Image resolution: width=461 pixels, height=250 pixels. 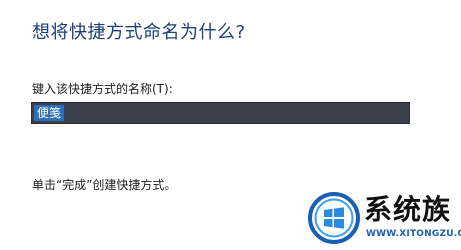 I want to click on shortcut-name-label: 键入该快捷方式的名称(T):, so click(x=102, y=89).